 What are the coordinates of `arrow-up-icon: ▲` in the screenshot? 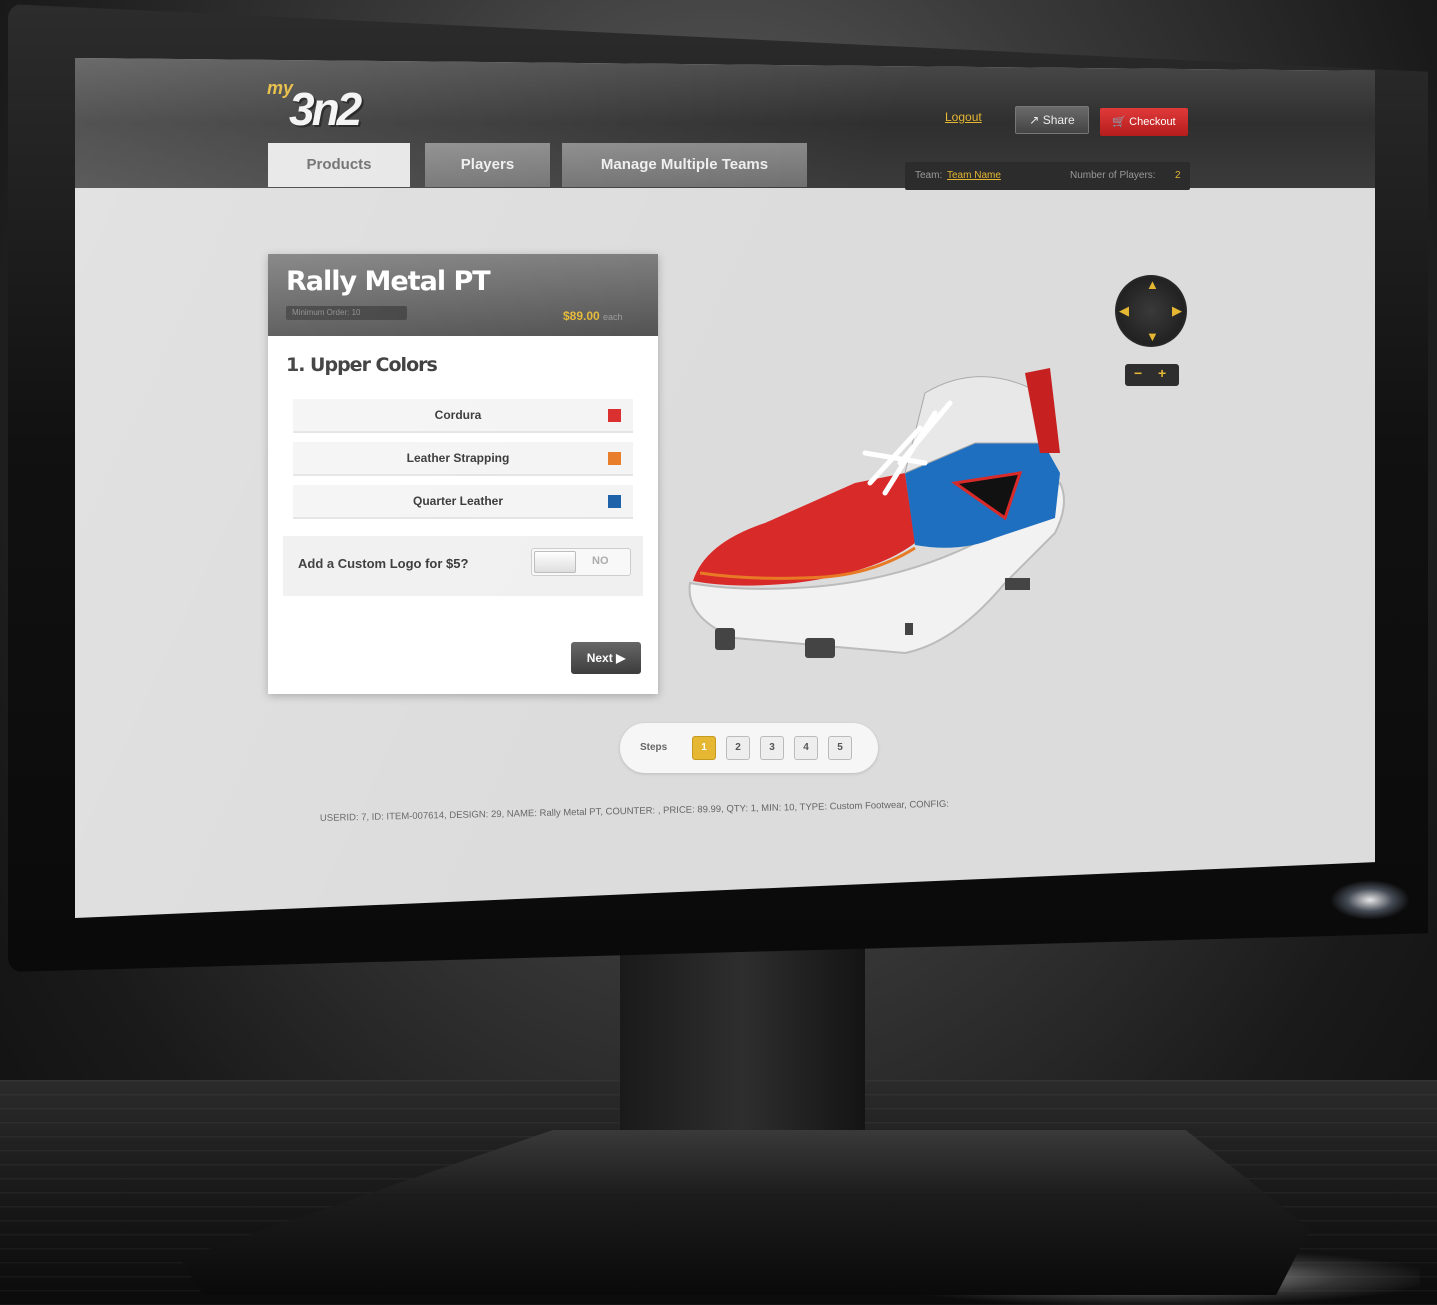 It's located at (1152, 284).